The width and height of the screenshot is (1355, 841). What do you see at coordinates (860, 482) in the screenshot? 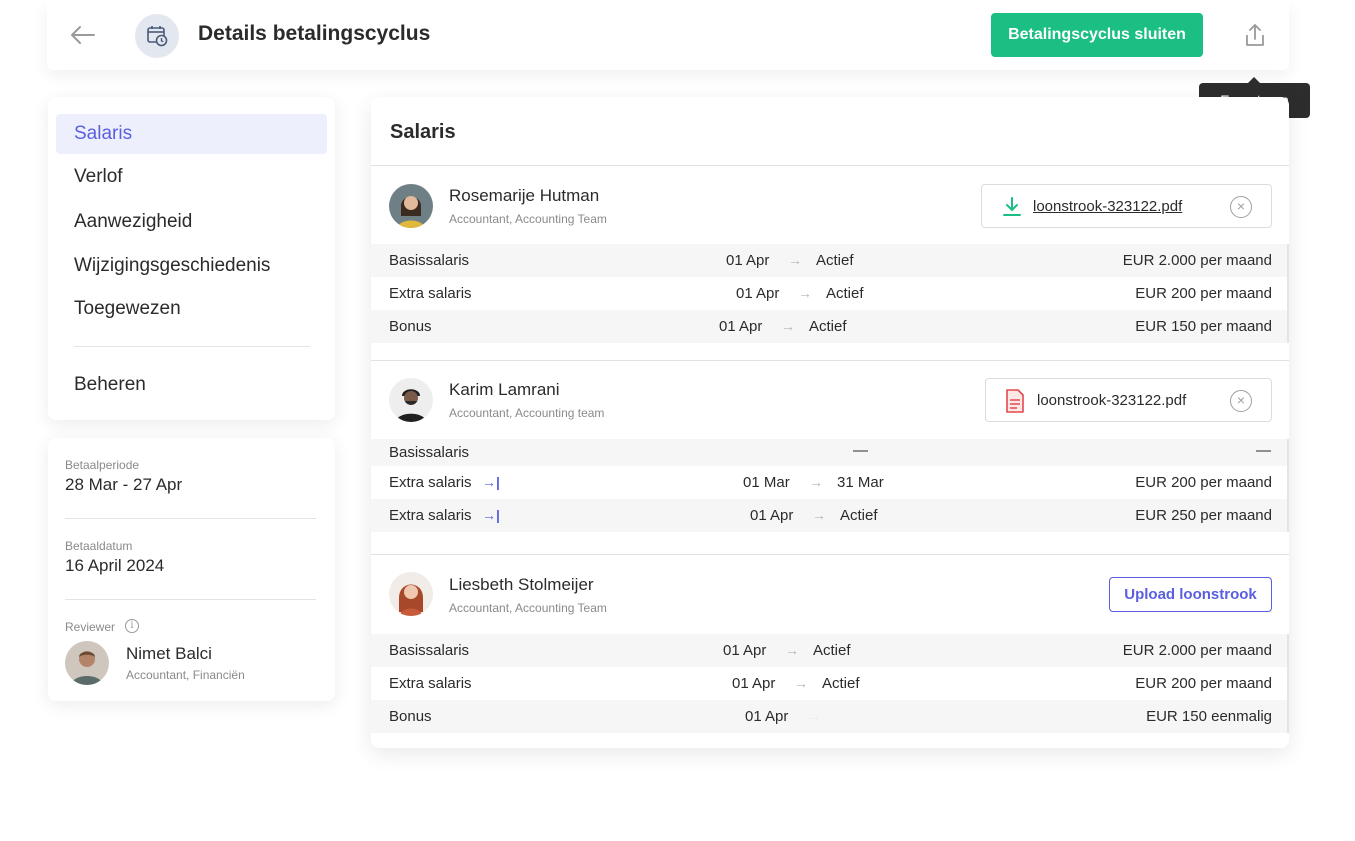
I see `row-to: 31 Mar` at bounding box center [860, 482].